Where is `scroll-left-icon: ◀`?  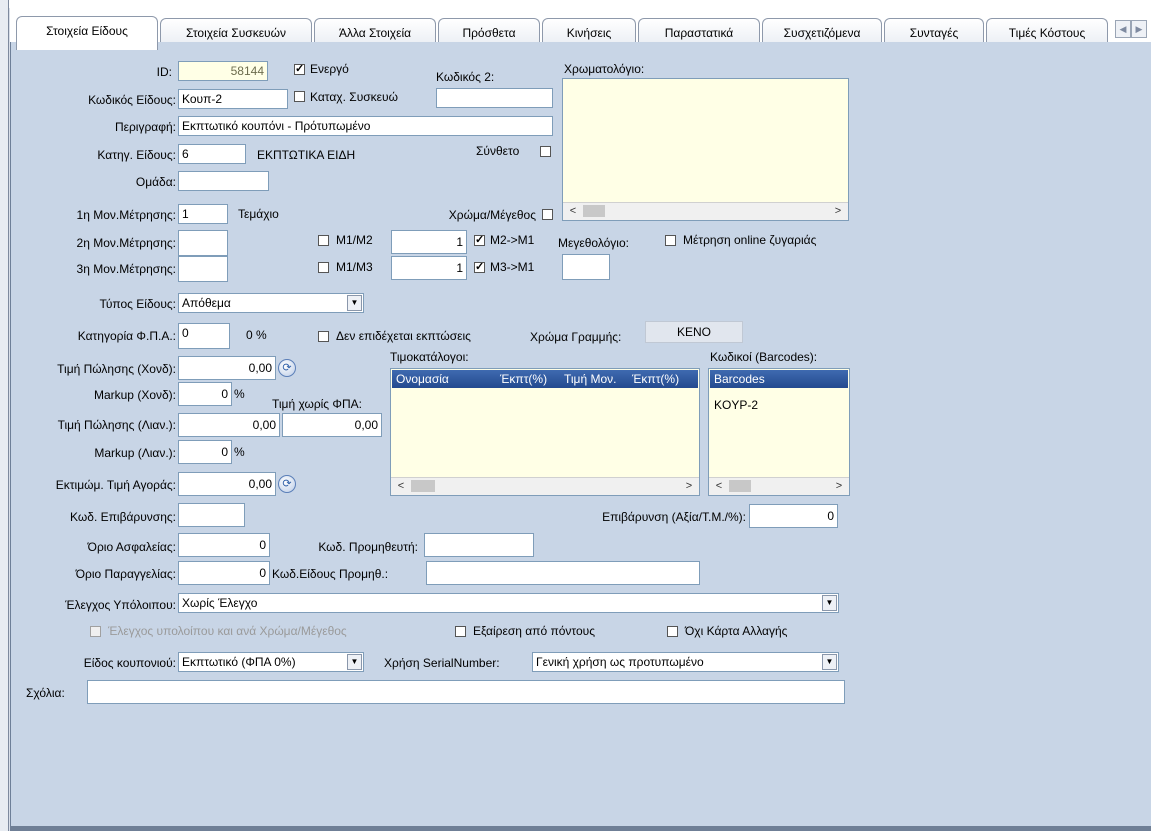
scroll-left-icon: ◀ is located at coordinates (1123, 29).